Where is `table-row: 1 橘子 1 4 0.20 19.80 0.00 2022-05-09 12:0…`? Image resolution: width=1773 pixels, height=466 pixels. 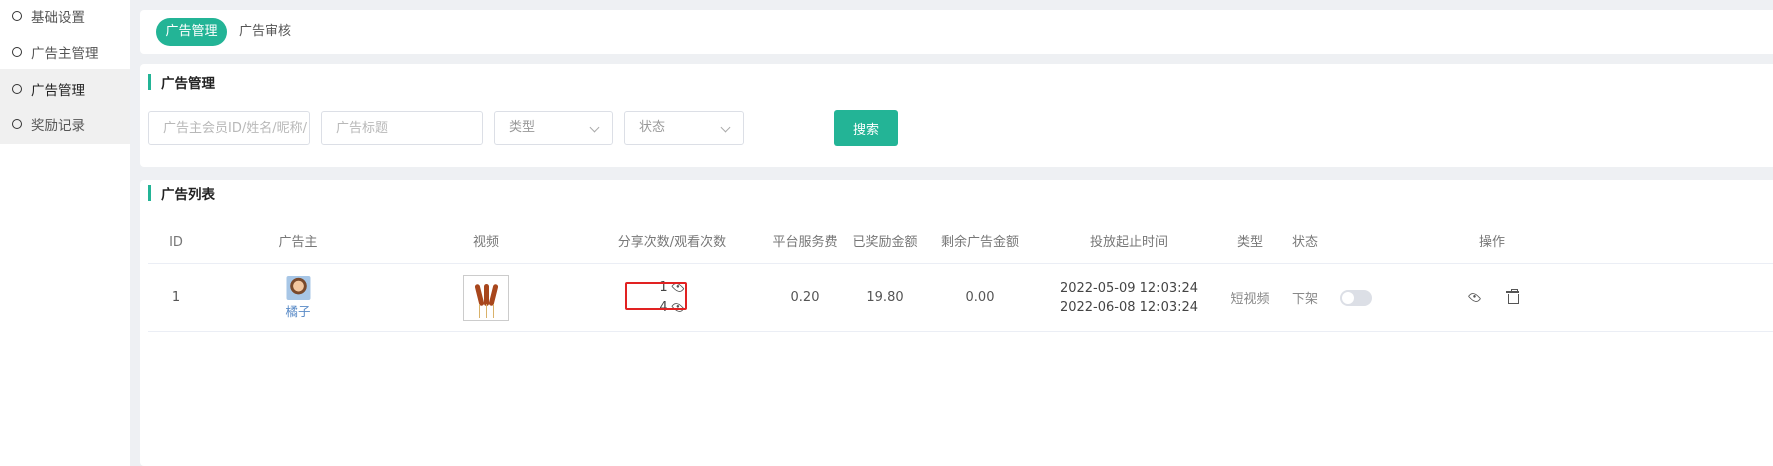
table-row: 1 橘子 1 4 0.20 19.80 0.00 2022-05-09 12:0… is located at coordinates (960, 298).